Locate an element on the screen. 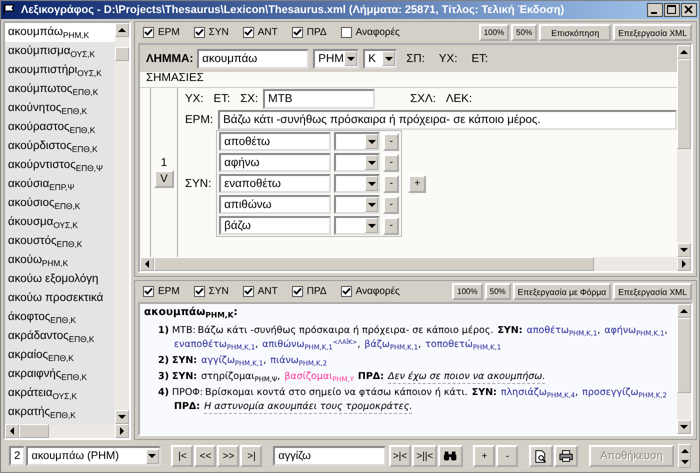 The image size is (700, 473). synonym-field: αφήνω is located at coordinates (275, 162).